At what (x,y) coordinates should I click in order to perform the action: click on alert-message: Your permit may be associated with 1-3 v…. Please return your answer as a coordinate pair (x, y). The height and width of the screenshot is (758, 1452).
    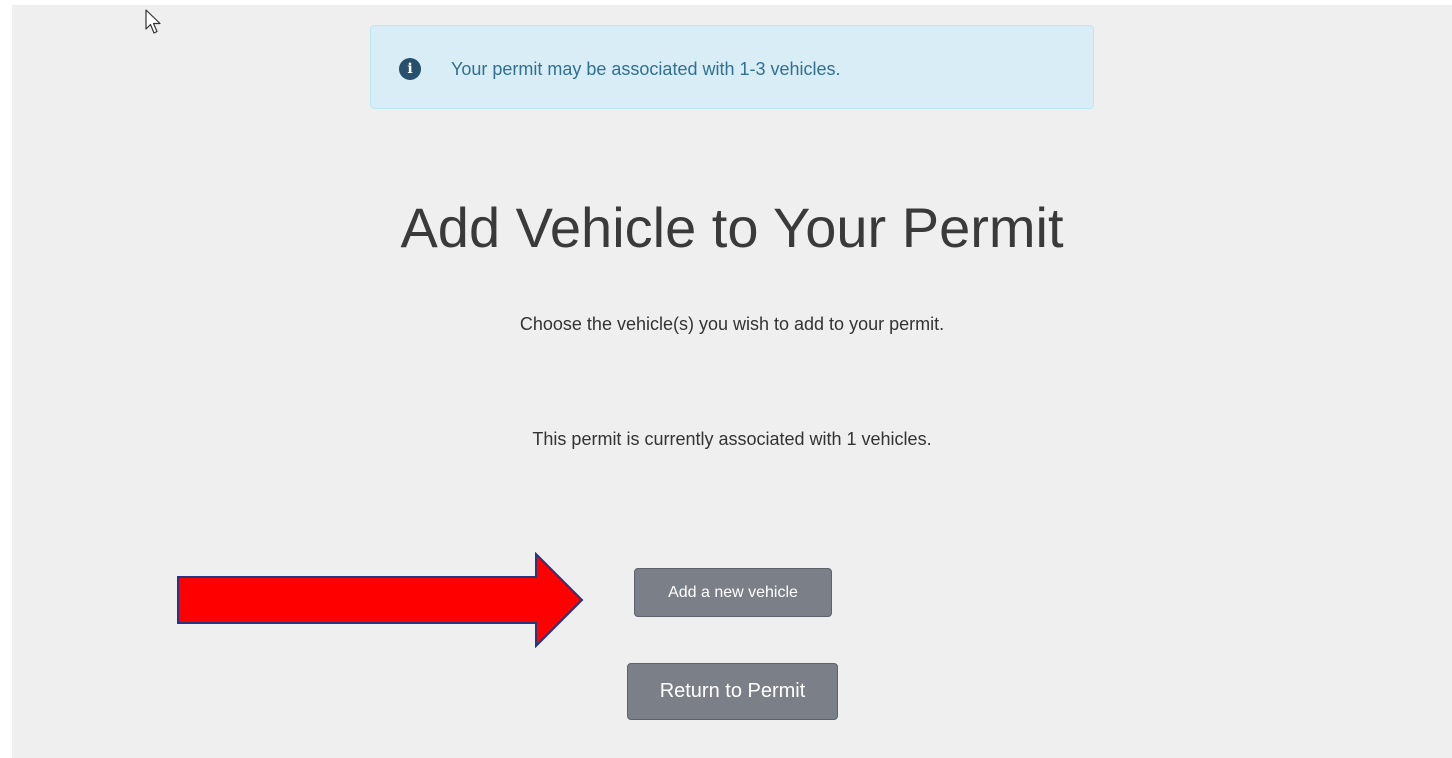
    Looking at the image, I should click on (646, 69).